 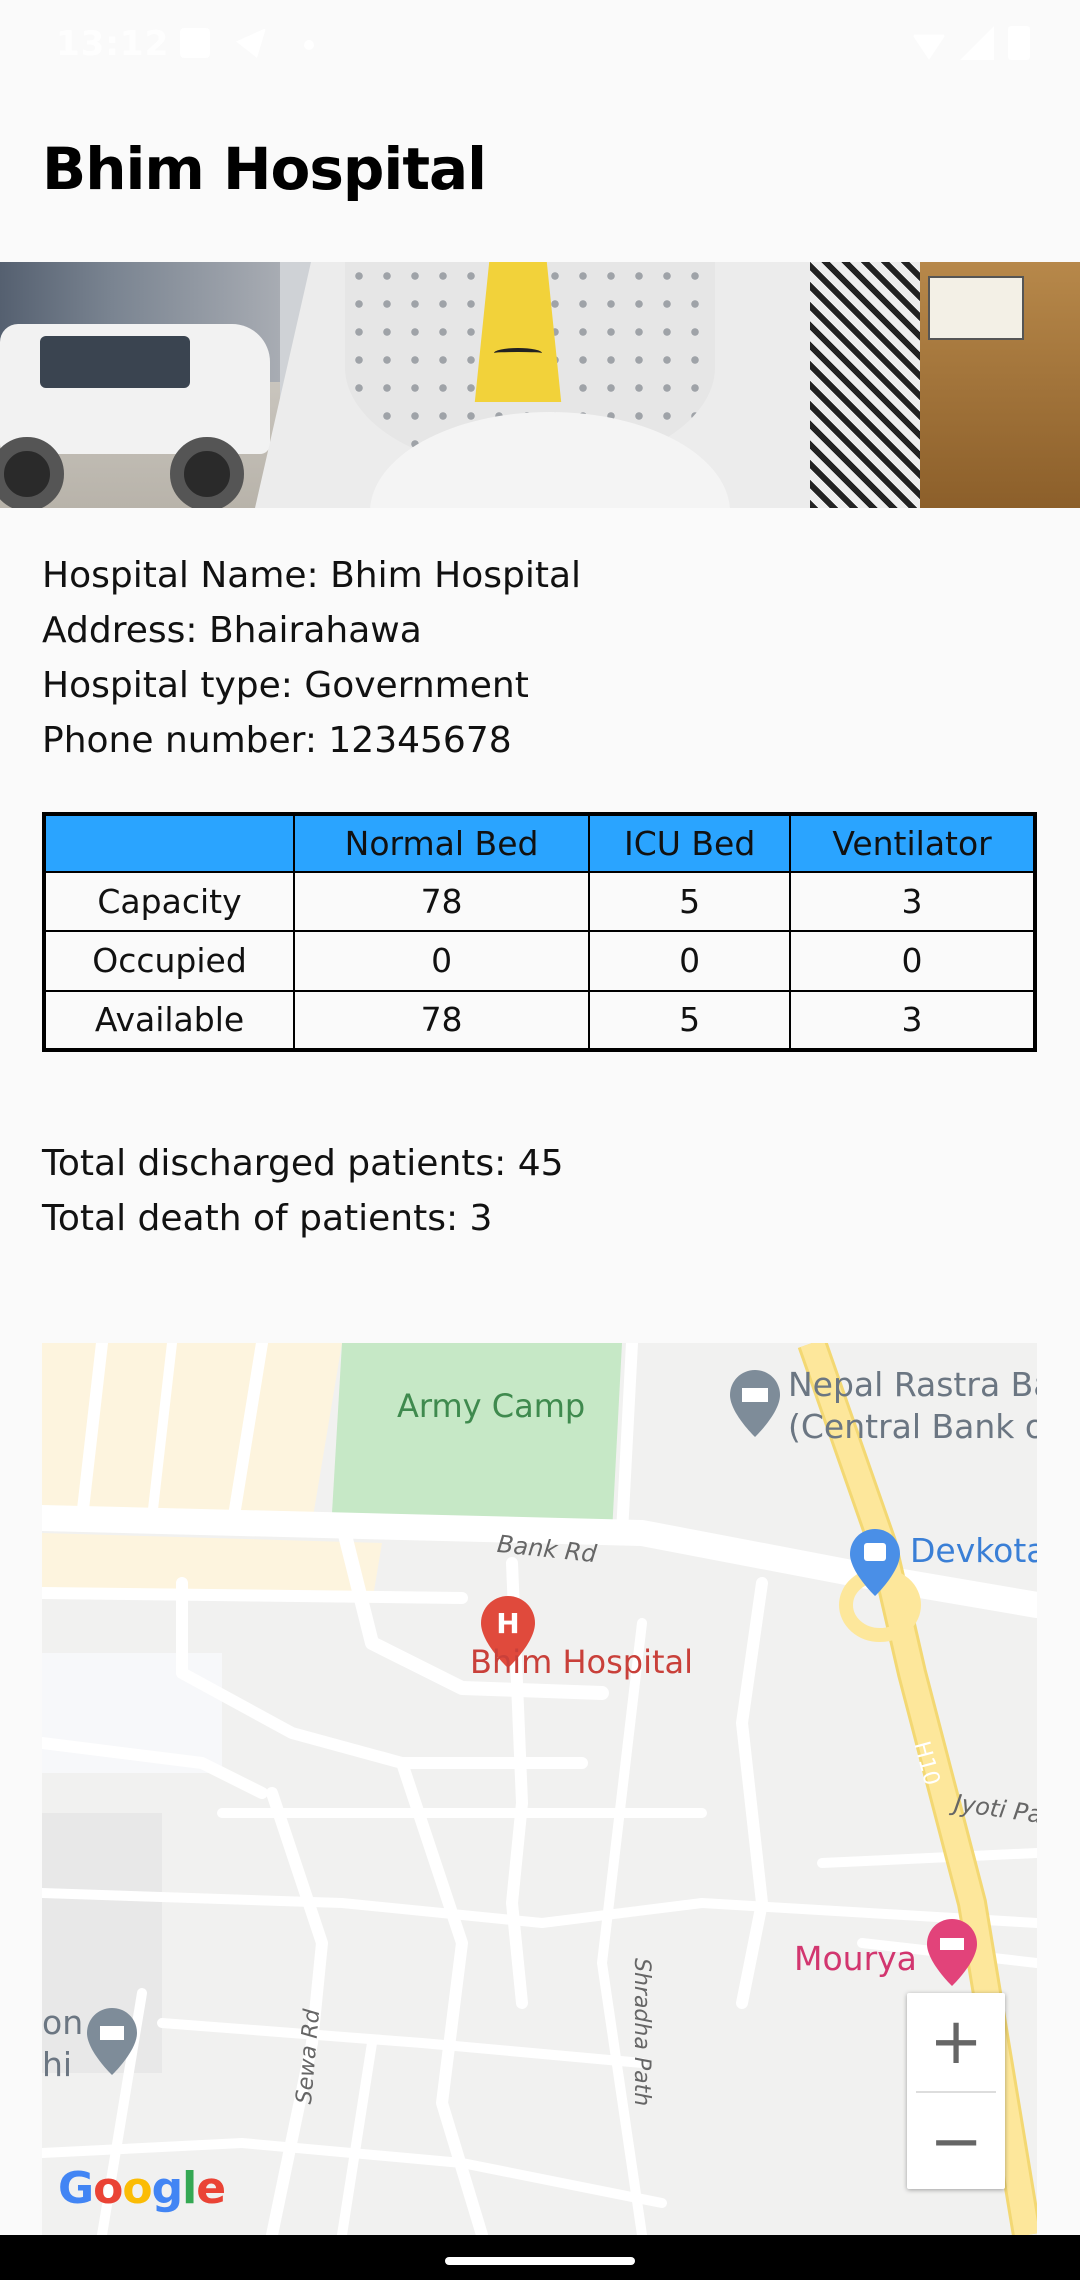 I want to click on table-row: Capacity 78 5 3, so click(x=539, y=901).